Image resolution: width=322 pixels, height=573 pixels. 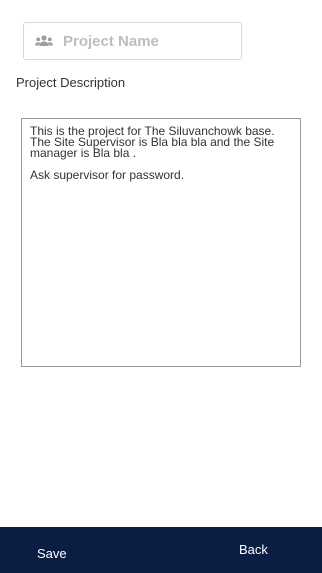 I want to click on save-button: Save, so click(x=52, y=551).